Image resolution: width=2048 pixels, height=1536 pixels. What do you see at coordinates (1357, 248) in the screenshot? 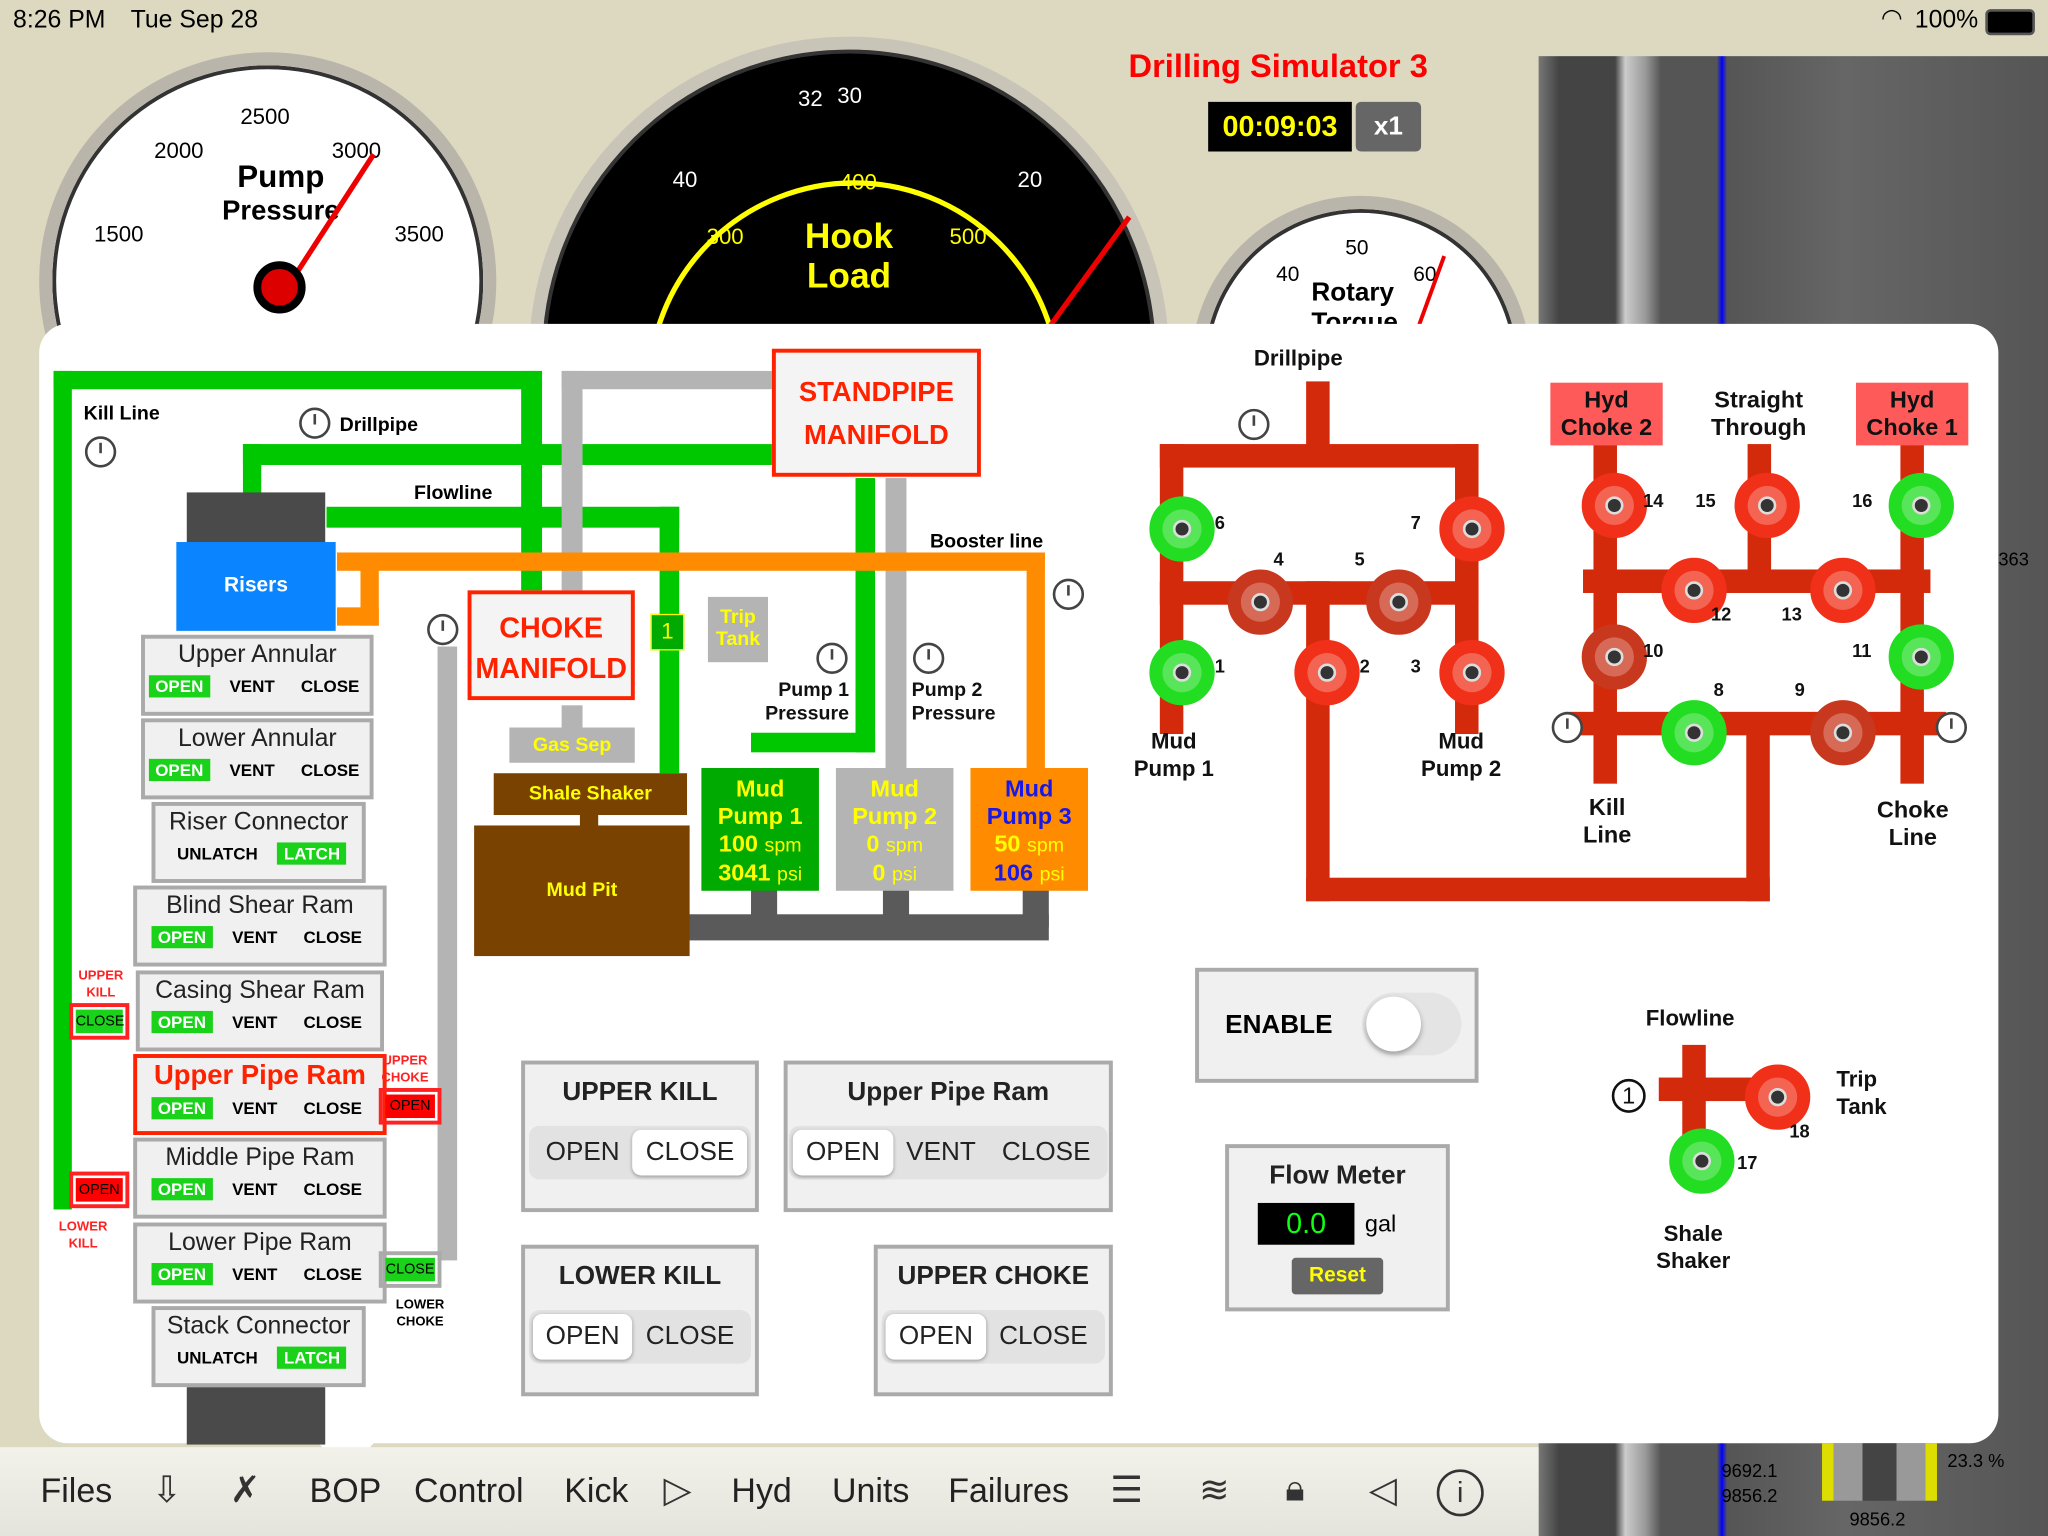
I see `tick-label: 50` at bounding box center [1357, 248].